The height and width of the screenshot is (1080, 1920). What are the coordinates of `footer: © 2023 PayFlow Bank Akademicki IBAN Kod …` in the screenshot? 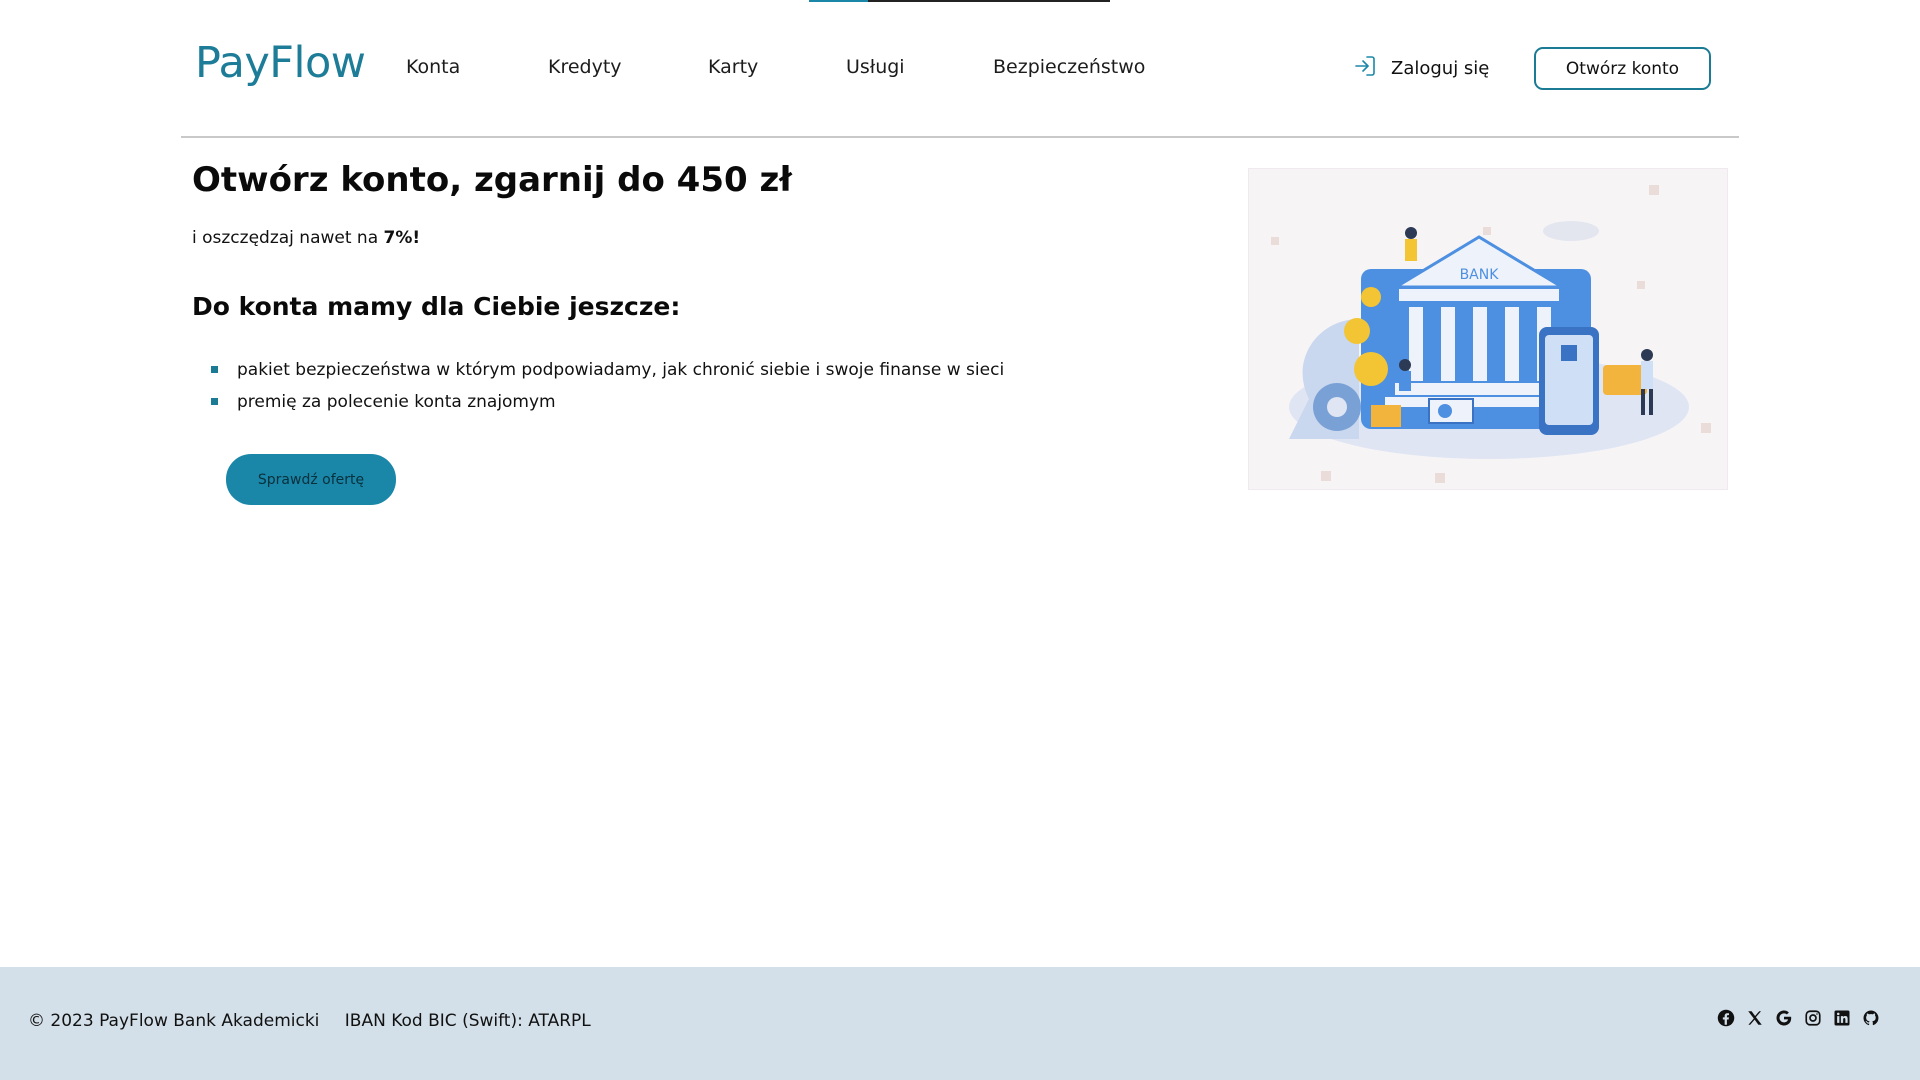 It's located at (960, 1023).